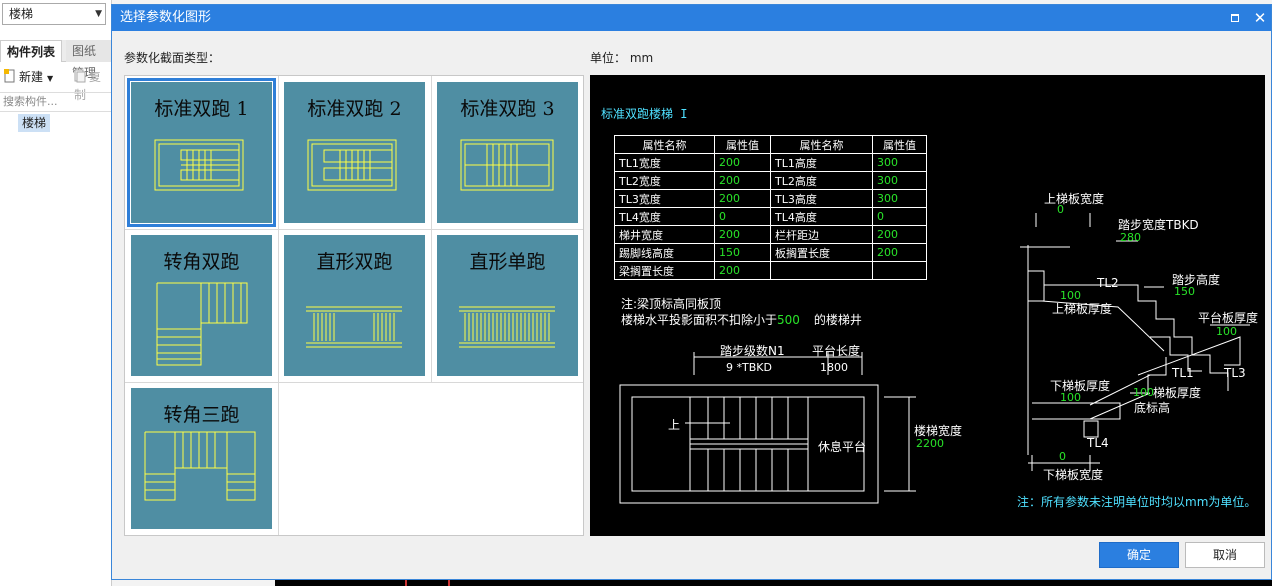 This screenshot has height=586, width=1272. What do you see at coordinates (664, 252) in the screenshot?
I see `table-cell: 踢脚线高度` at bounding box center [664, 252].